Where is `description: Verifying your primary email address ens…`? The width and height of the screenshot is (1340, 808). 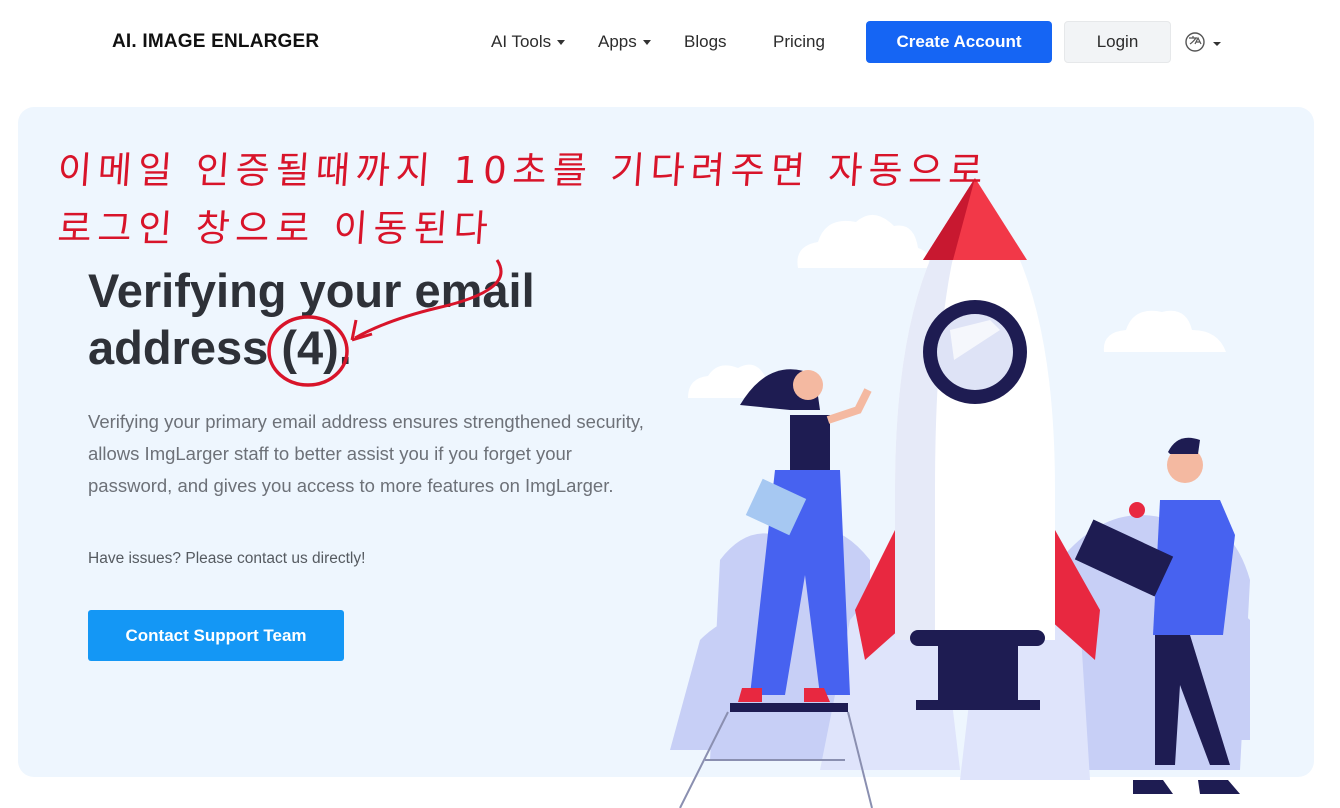
description: Verifying your primary email address ens… is located at coordinates (366, 453).